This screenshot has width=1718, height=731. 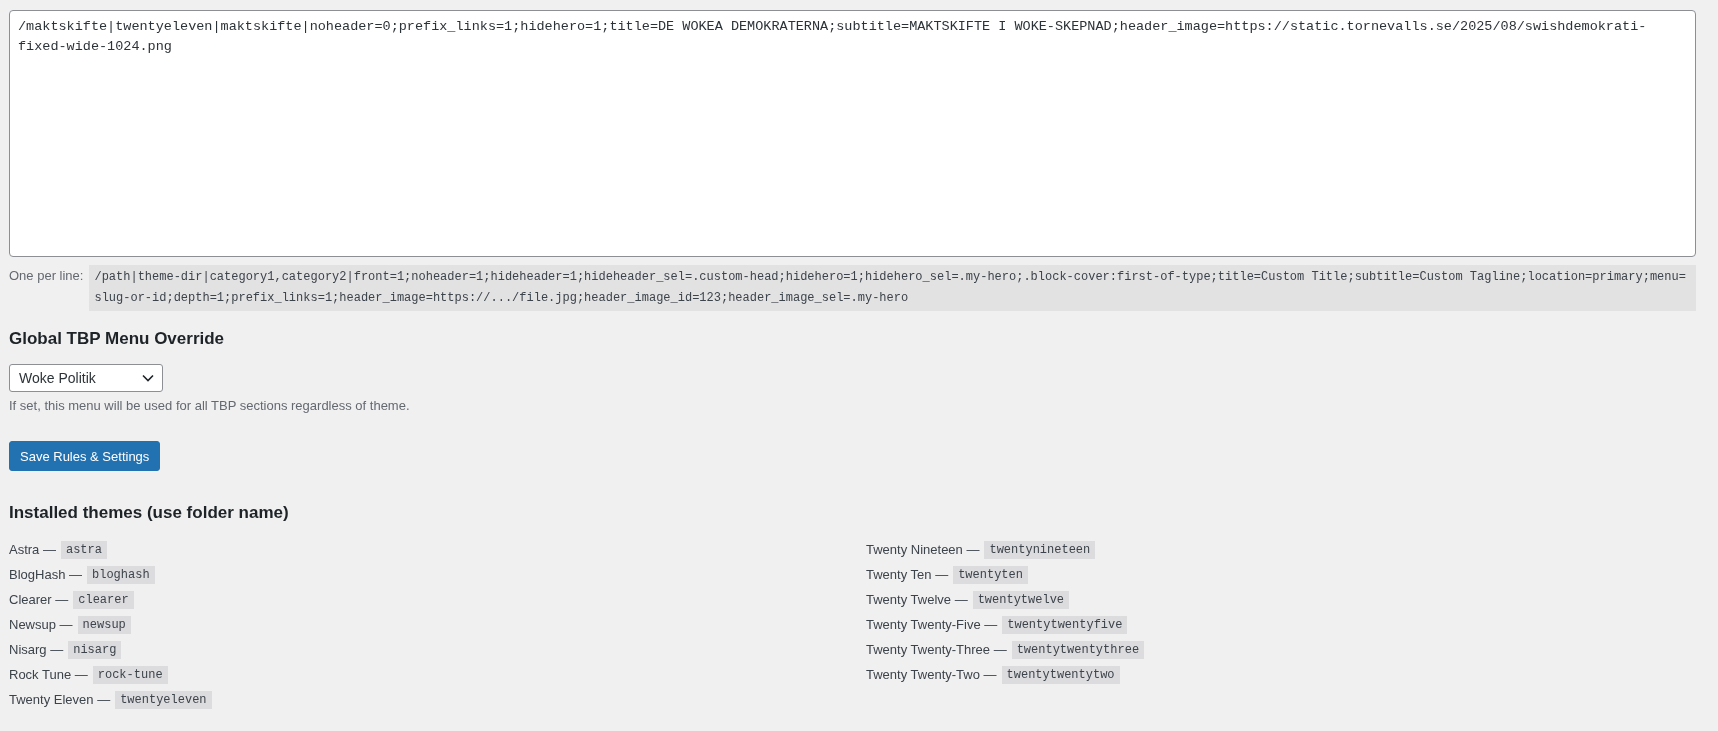 What do you see at coordinates (936, 649) in the screenshot?
I see `theme-name: Twenty Twenty-Three —` at bounding box center [936, 649].